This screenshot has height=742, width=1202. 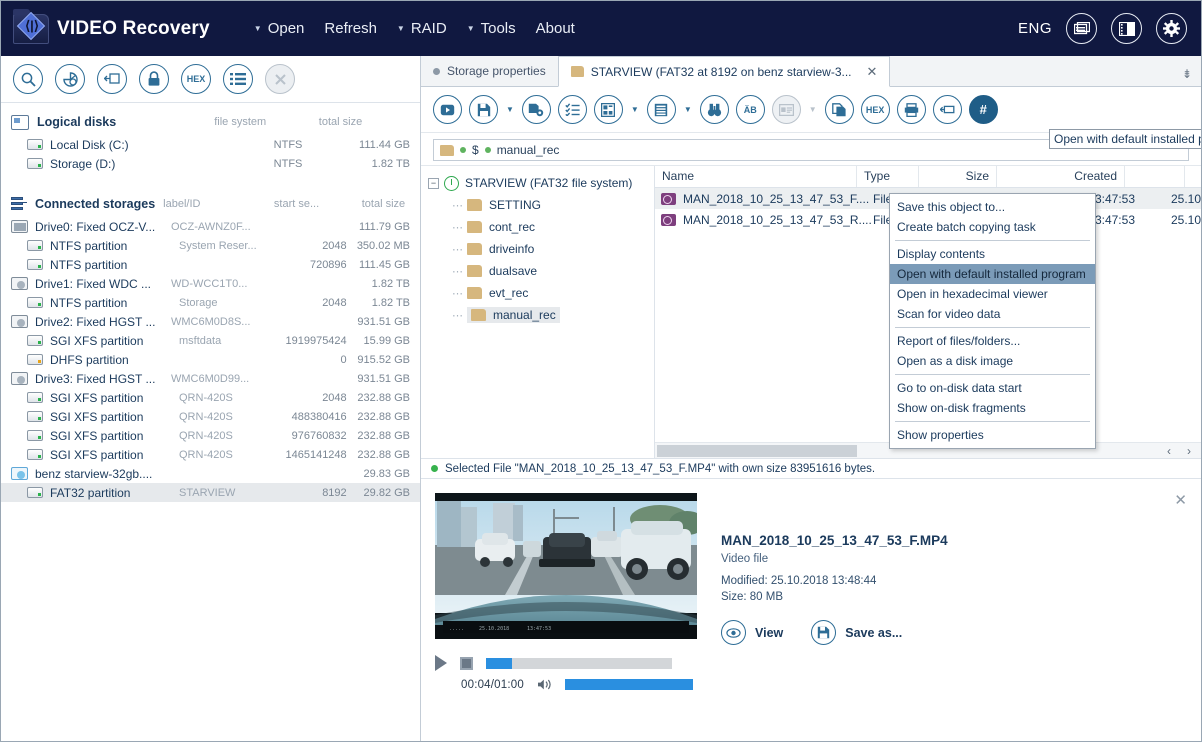 I want to click on context-menu-item: Open in hexadecimal viewer, so click(x=992, y=294).